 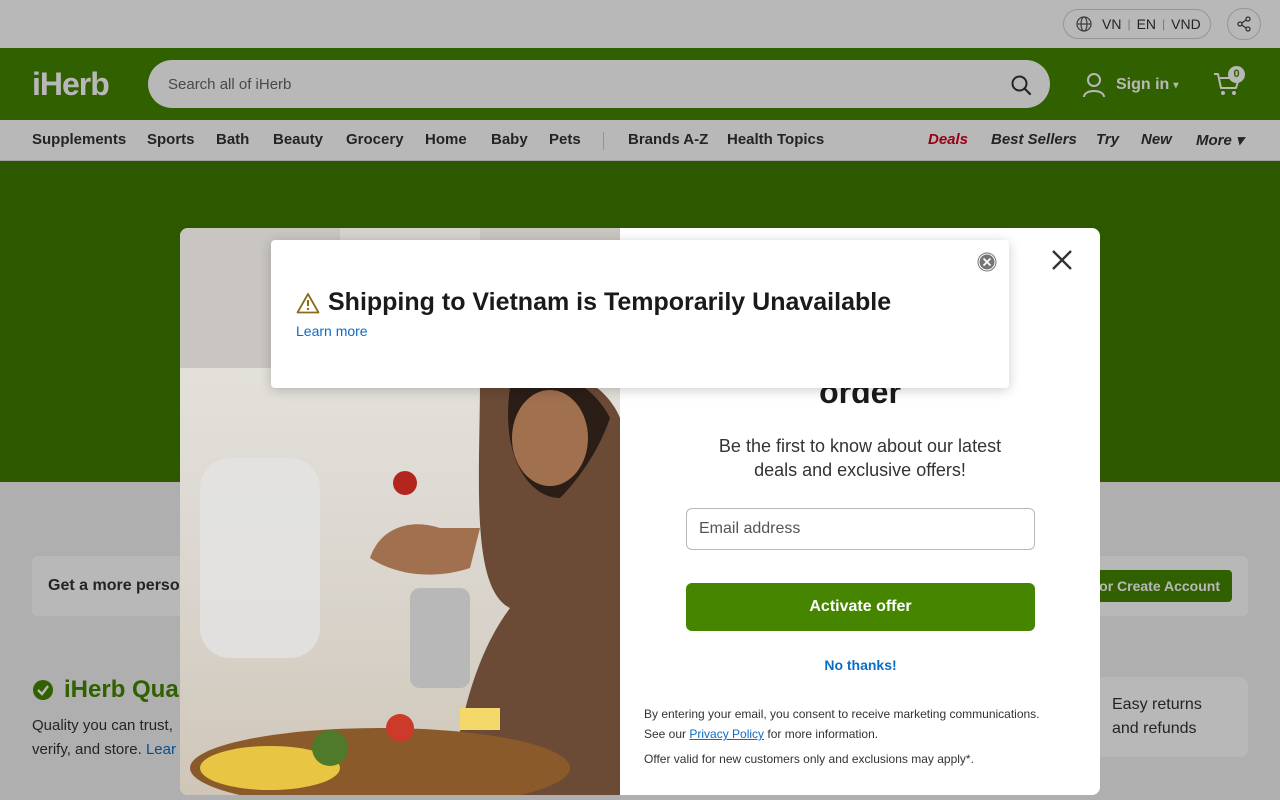 I want to click on privacy-policy-link: Privacy Policy, so click(x=726, y=734).